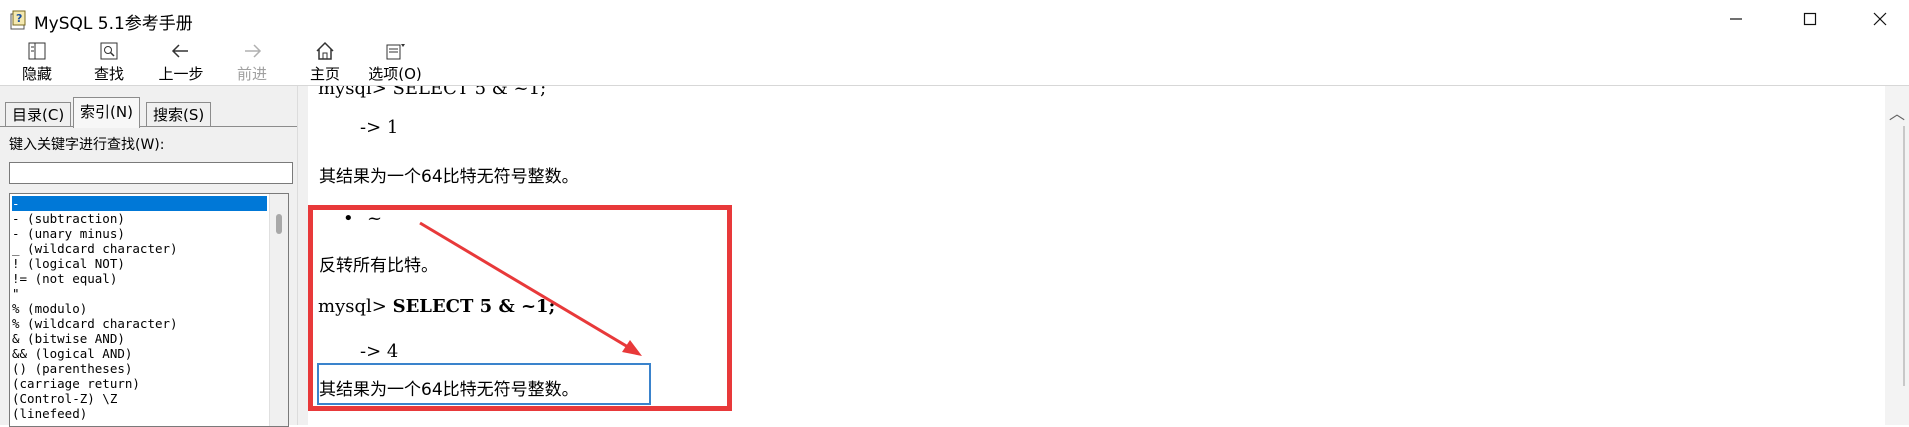  I want to click on hide-icon, so click(37, 51).